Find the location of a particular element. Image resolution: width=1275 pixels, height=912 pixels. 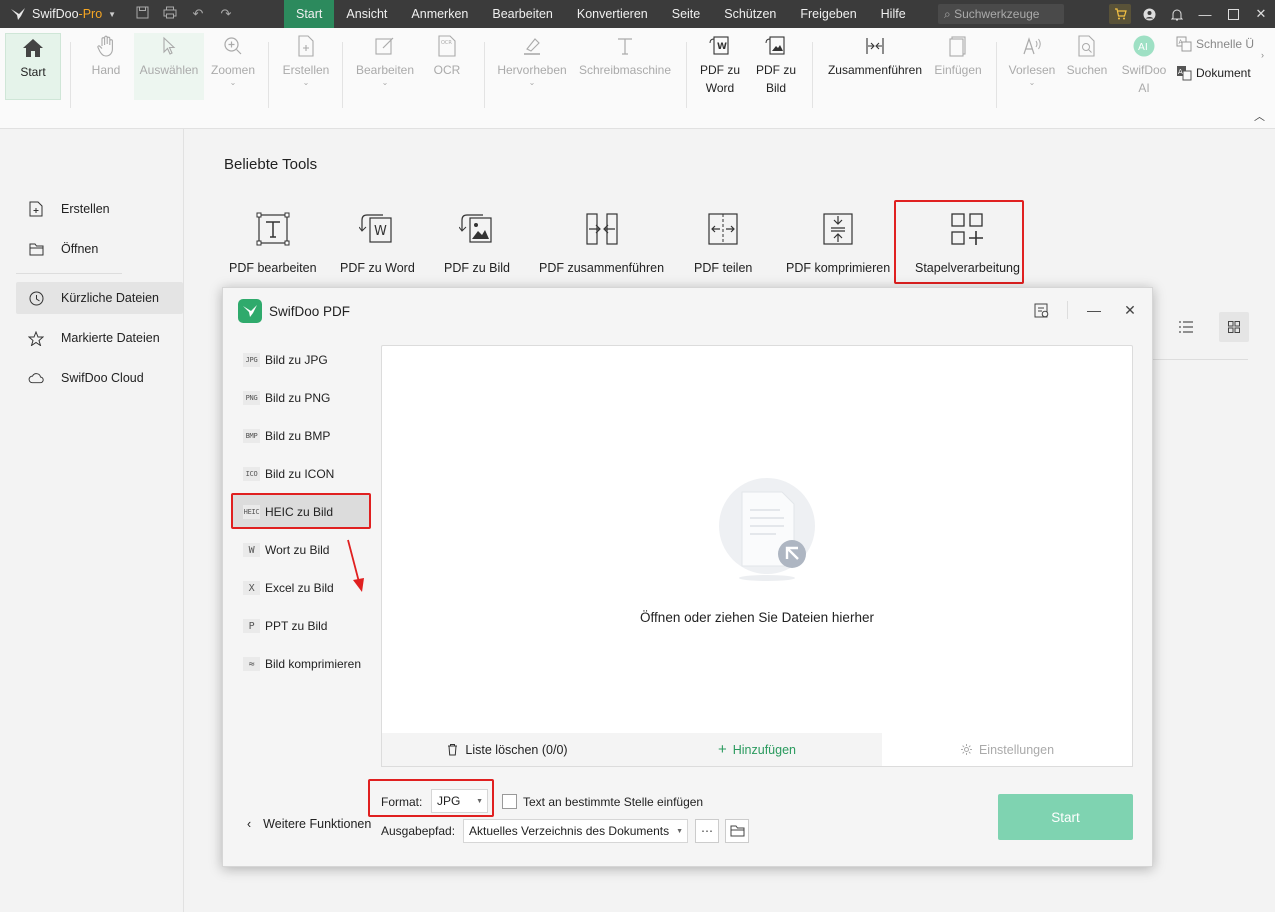

maximize-icon is located at coordinates (1233, 14).